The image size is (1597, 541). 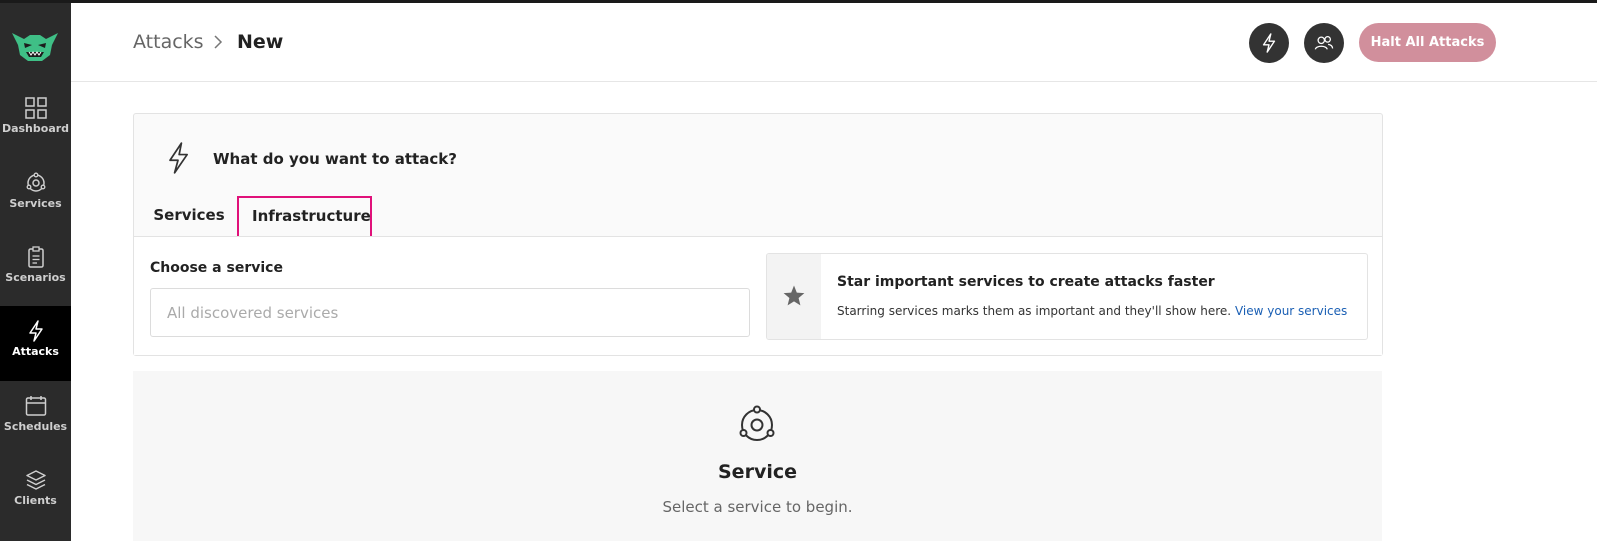 I want to click on sidebar-item-label: Clients, so click(x=35, y=500).